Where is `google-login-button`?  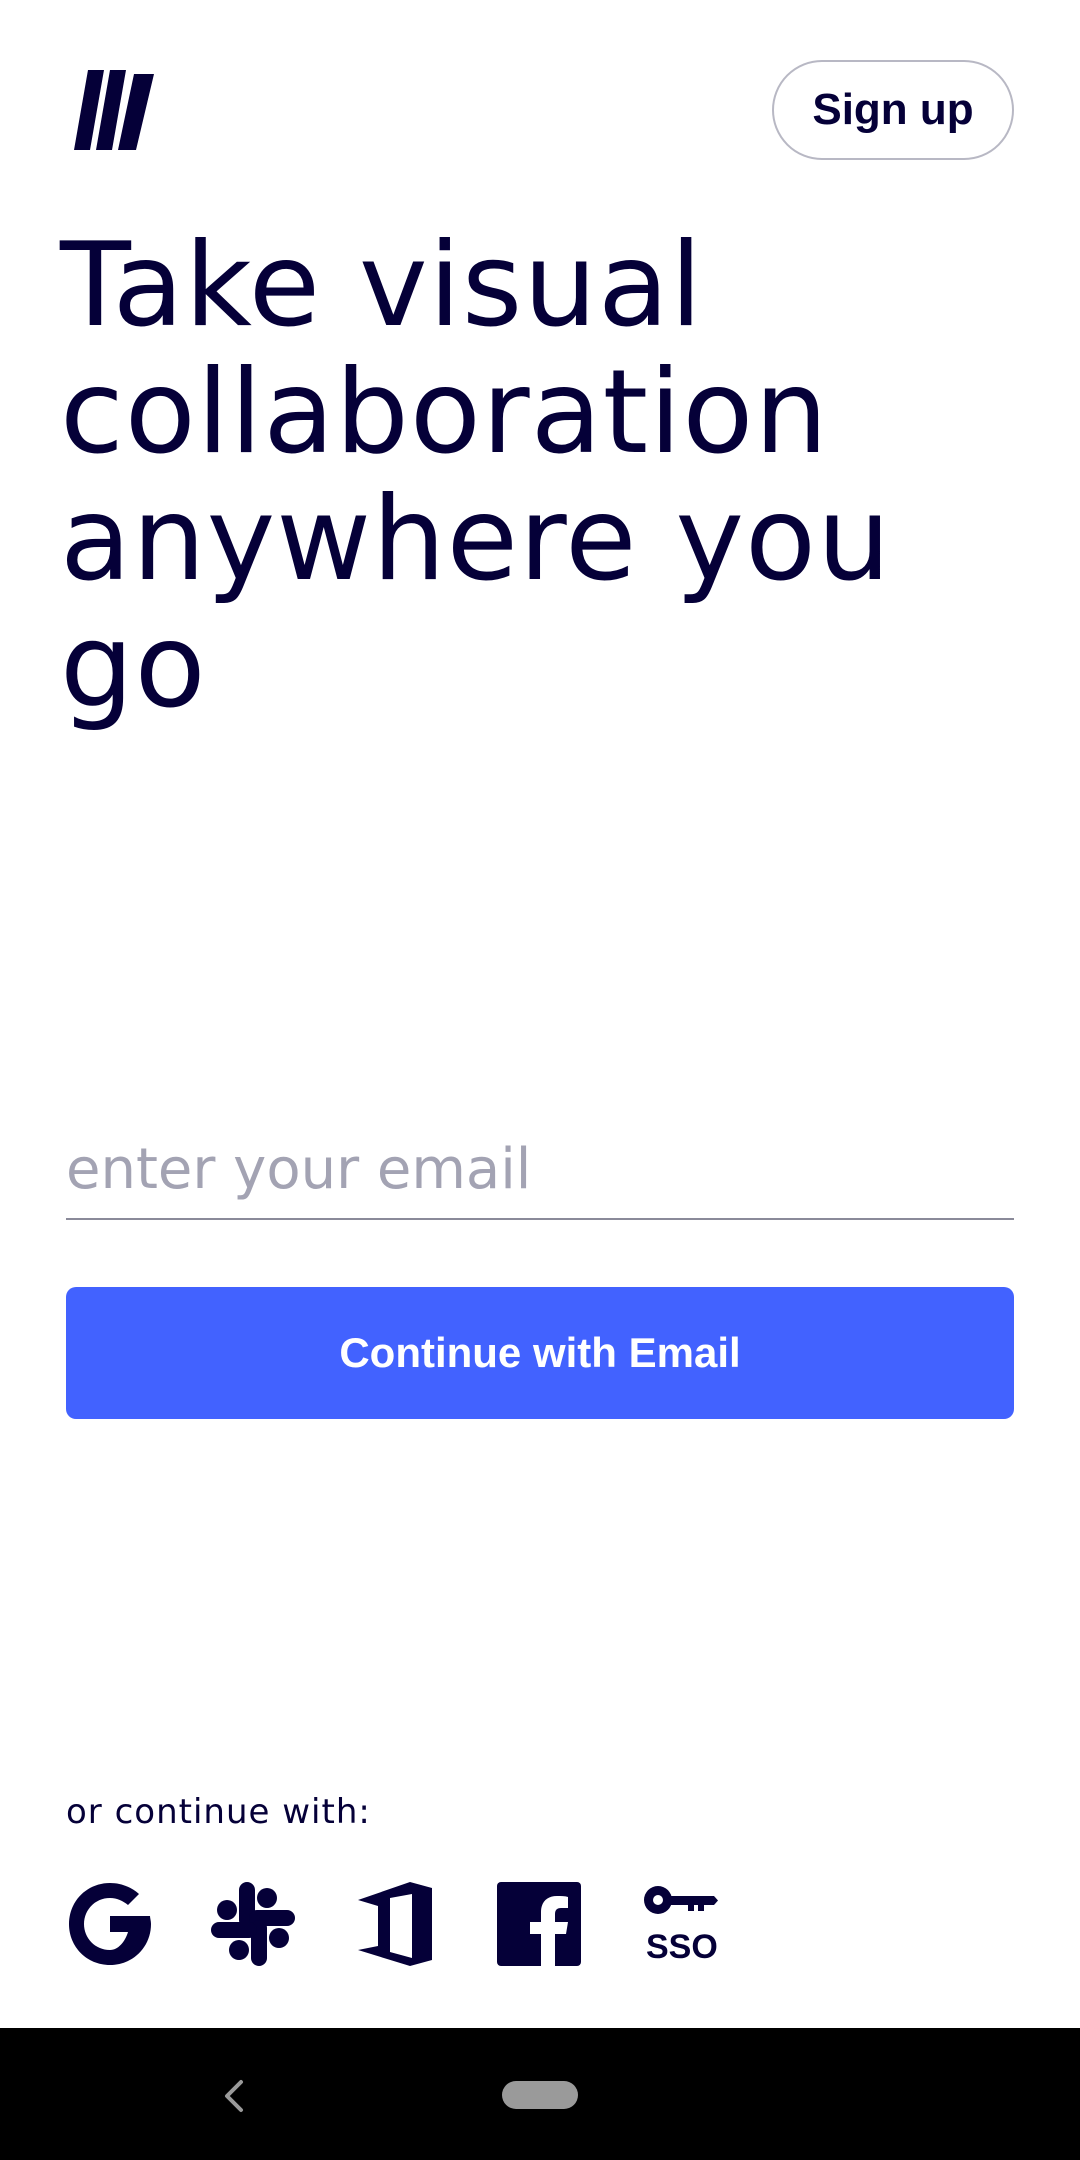 google-login-button is located at coordinates (110, 1924).